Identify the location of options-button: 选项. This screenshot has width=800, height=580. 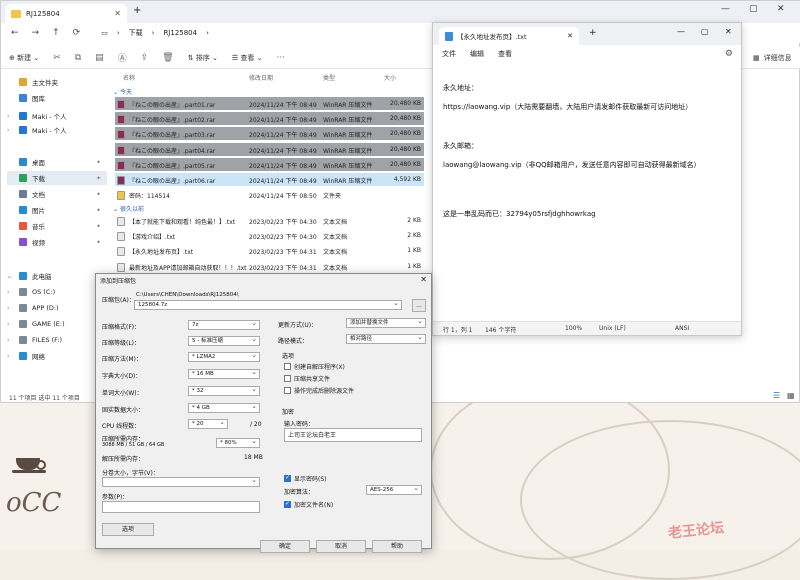
(128, 529).